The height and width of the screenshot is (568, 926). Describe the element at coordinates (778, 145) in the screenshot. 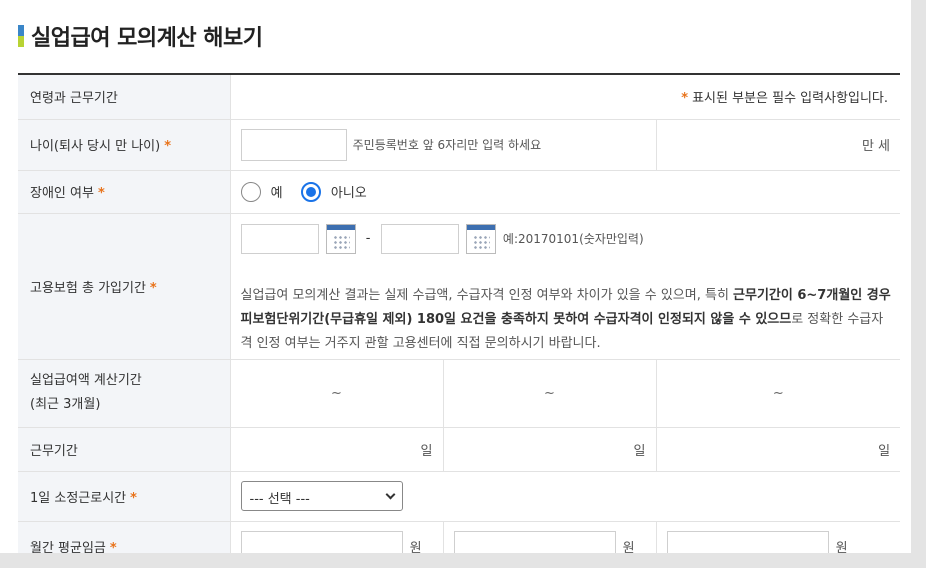

I see `age-unit: 만 세` at that location.